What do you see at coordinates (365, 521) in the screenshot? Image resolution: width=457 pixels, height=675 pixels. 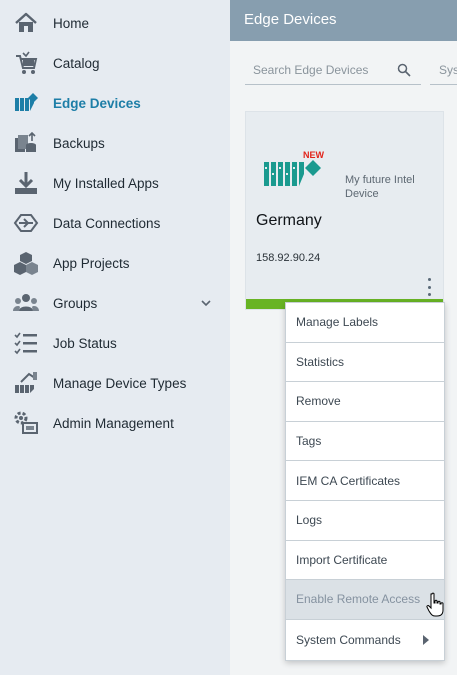 I see `menu-item-logs: Logs` at bounding box center [365, 521].